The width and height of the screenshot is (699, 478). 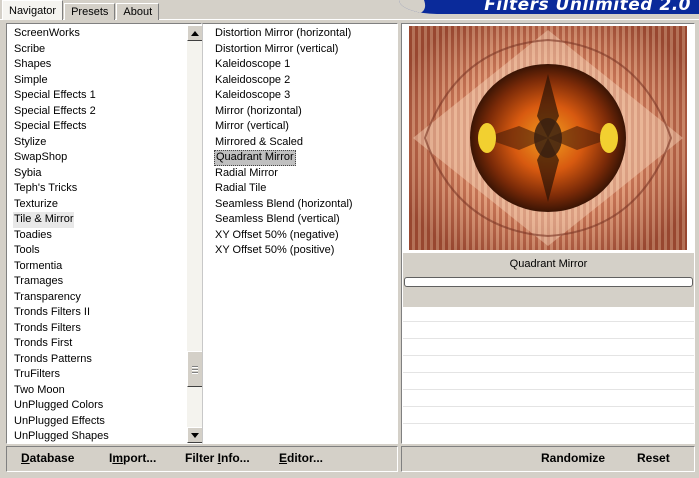 I want to click on tab-presets: Presets, so click(x=90, y=11).